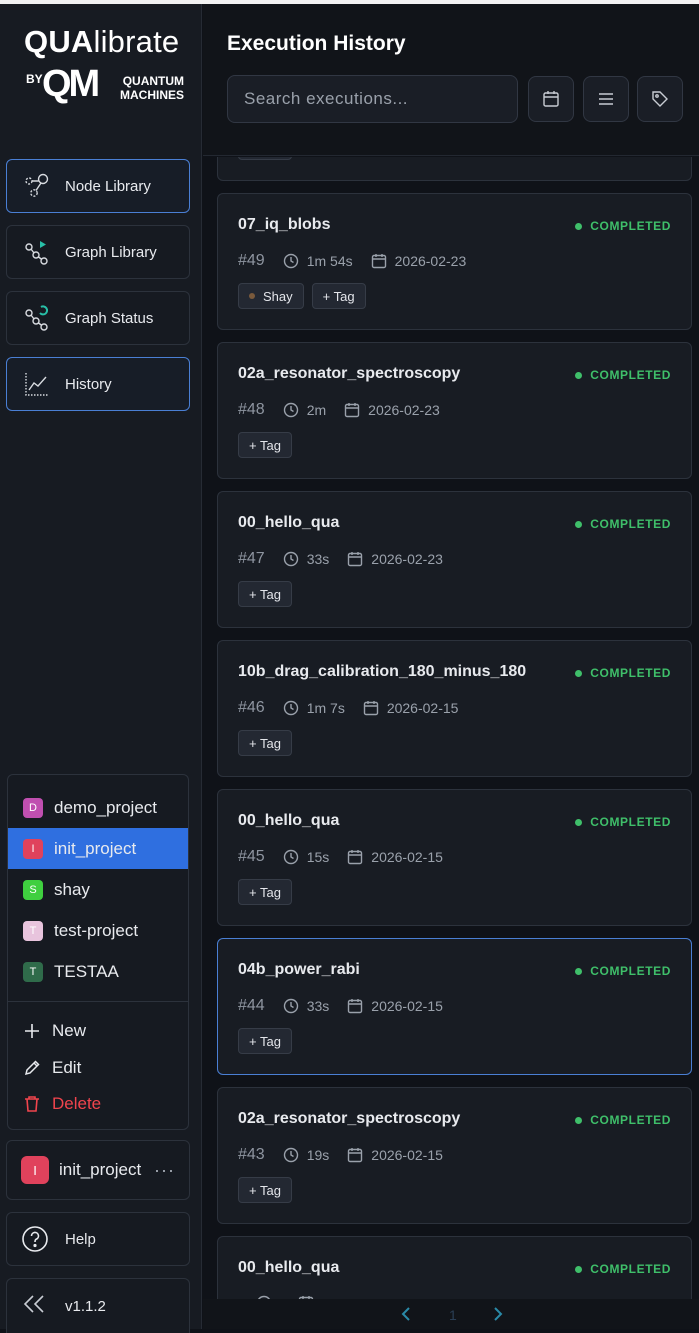 The image size is (699, 1333). What do you see at coordinates (98, 252) in the screenshot?
I see `nav-graph-library: Graph Library` at bounding box center [98, 252].